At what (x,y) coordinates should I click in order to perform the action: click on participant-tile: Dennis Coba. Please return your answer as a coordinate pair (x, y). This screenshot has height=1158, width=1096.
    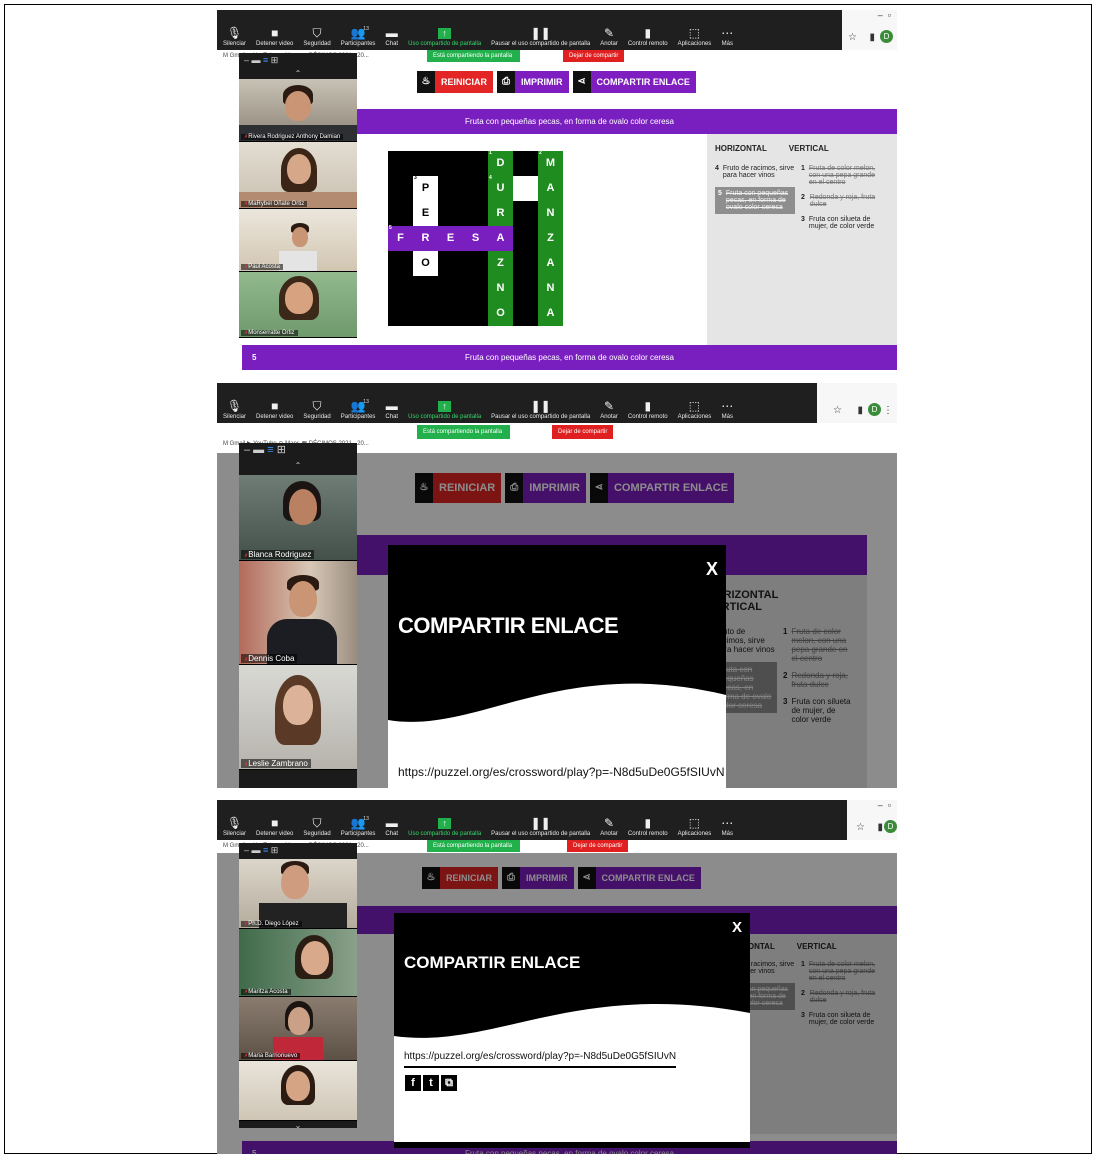
    Looking at the image, I should click on (298, 613).